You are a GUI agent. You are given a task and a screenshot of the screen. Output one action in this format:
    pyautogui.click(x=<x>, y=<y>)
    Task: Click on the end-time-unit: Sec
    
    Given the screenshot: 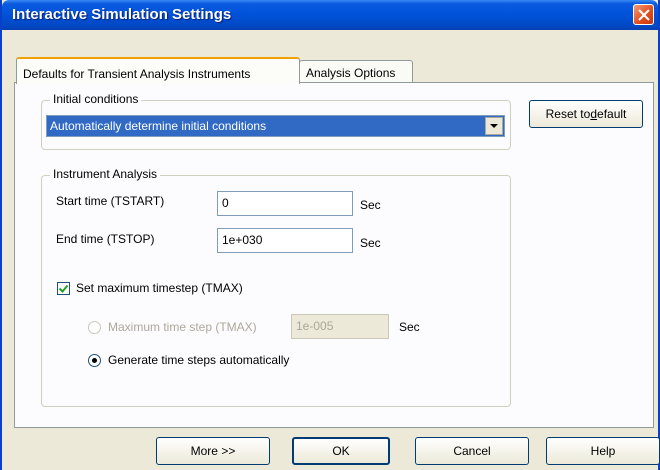 What is the action you would take?
    pyautogui.click(x=370, y=243)
    